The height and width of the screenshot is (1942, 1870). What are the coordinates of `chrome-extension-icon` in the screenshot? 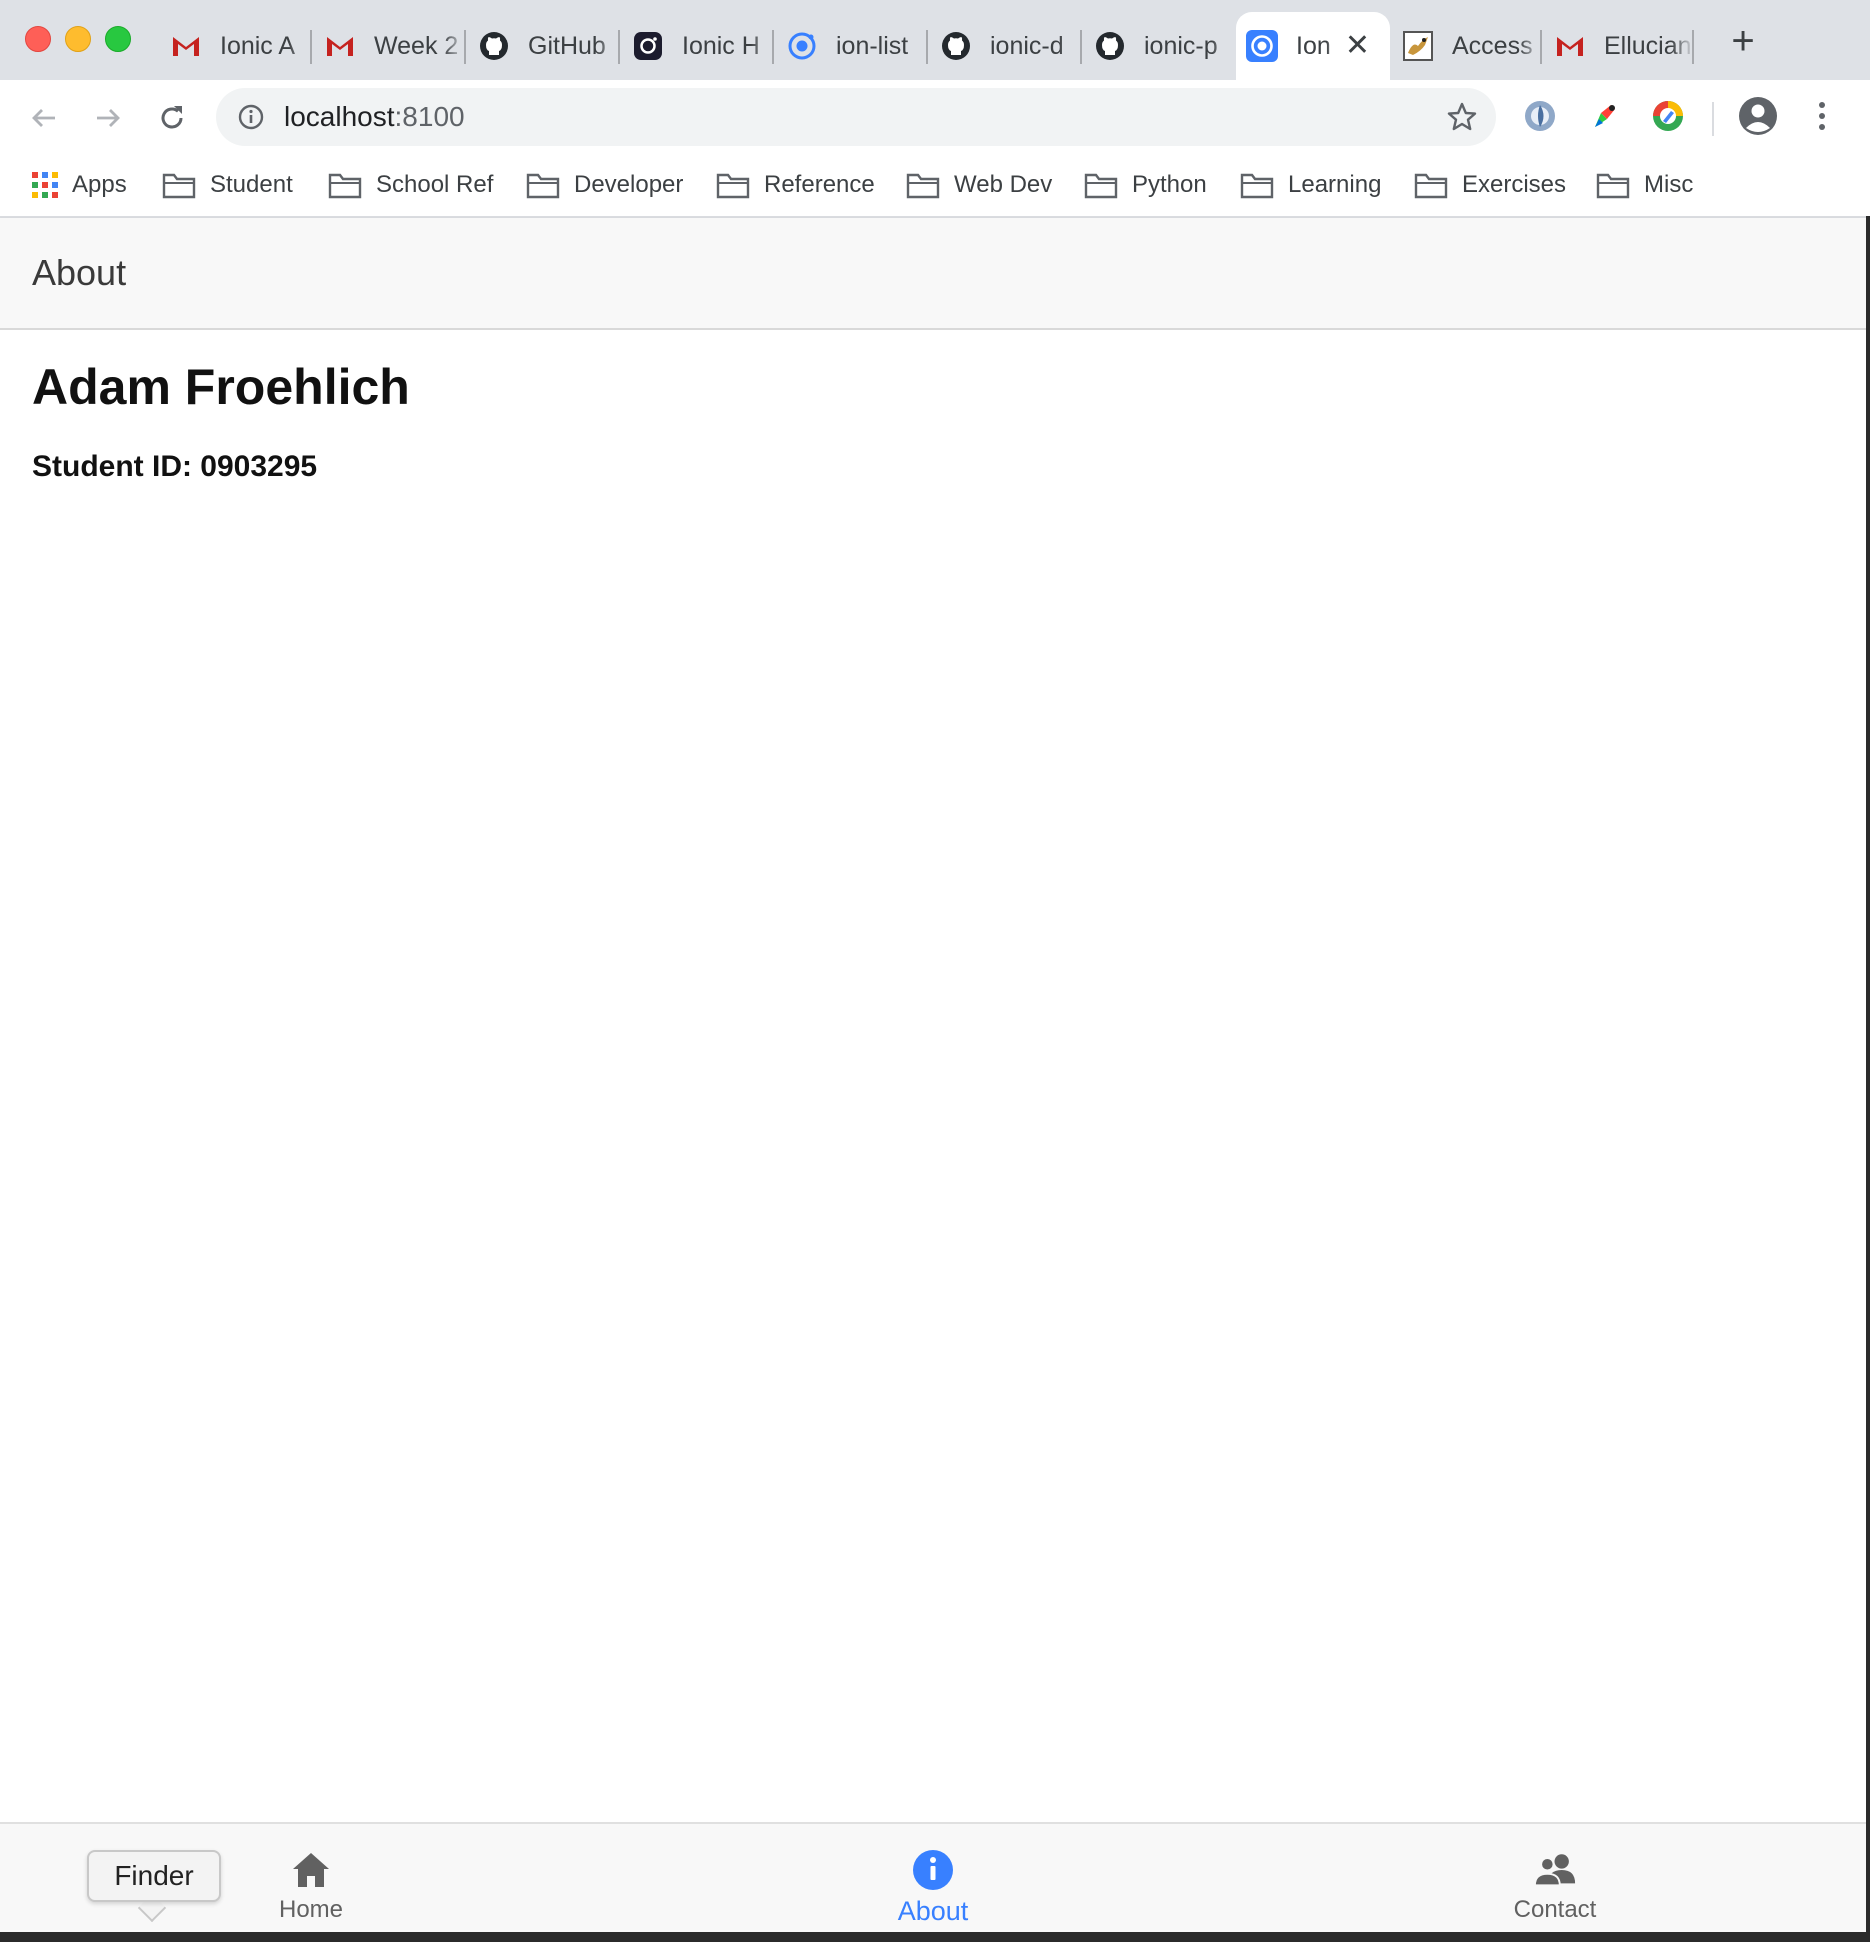 It's located at (1668, 116).